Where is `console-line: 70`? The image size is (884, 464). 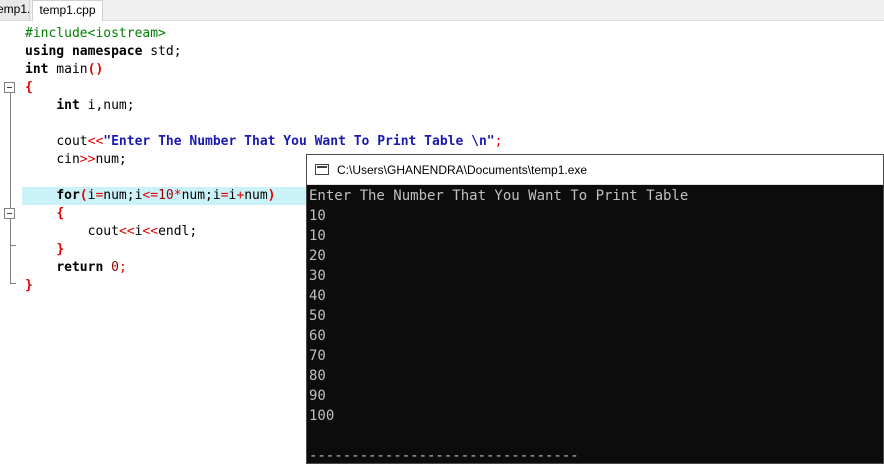 console-line: 70 is located at coordinates (317, 356).